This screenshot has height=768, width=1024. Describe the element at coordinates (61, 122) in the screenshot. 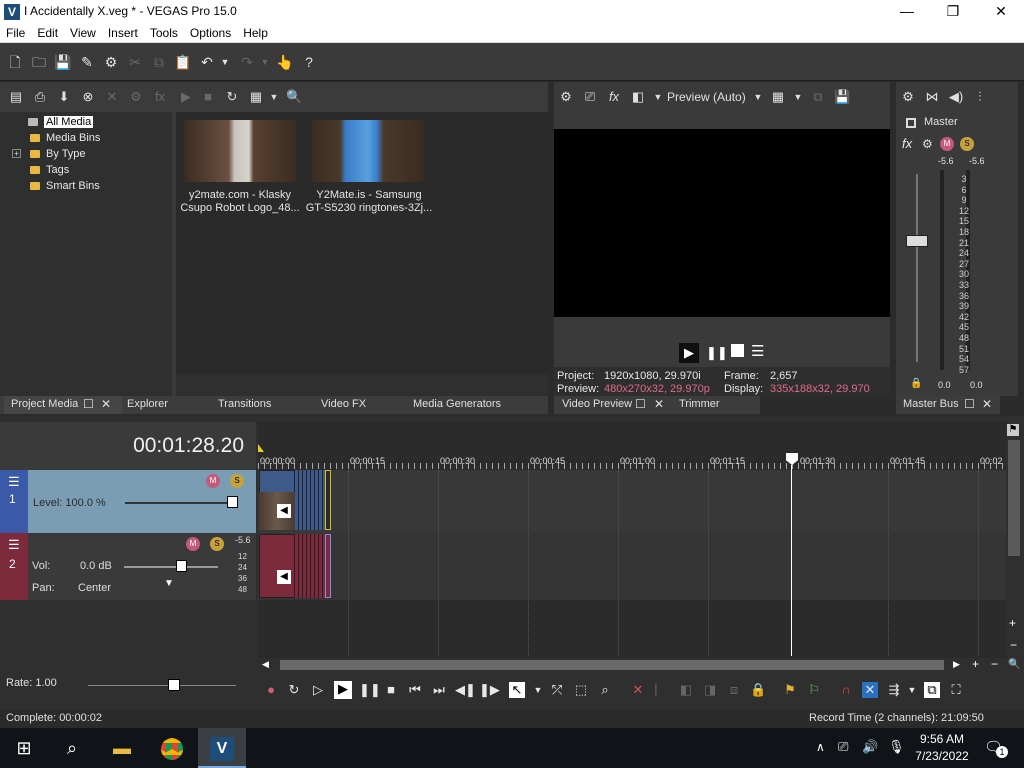

I see `tree-item-all-media: All Media` at that location.